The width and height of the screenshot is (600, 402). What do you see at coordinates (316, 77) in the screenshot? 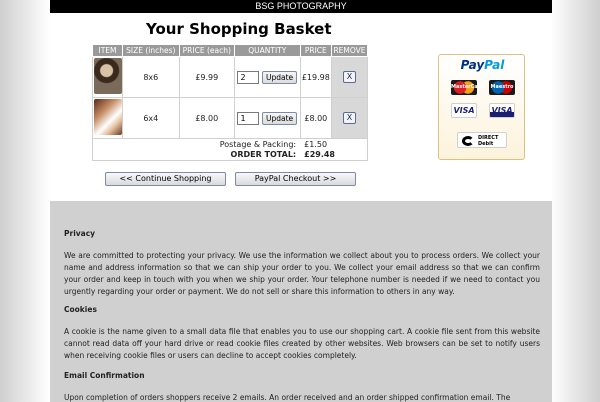
I see `item-price: £19.98` at bounding box center [316, 77].